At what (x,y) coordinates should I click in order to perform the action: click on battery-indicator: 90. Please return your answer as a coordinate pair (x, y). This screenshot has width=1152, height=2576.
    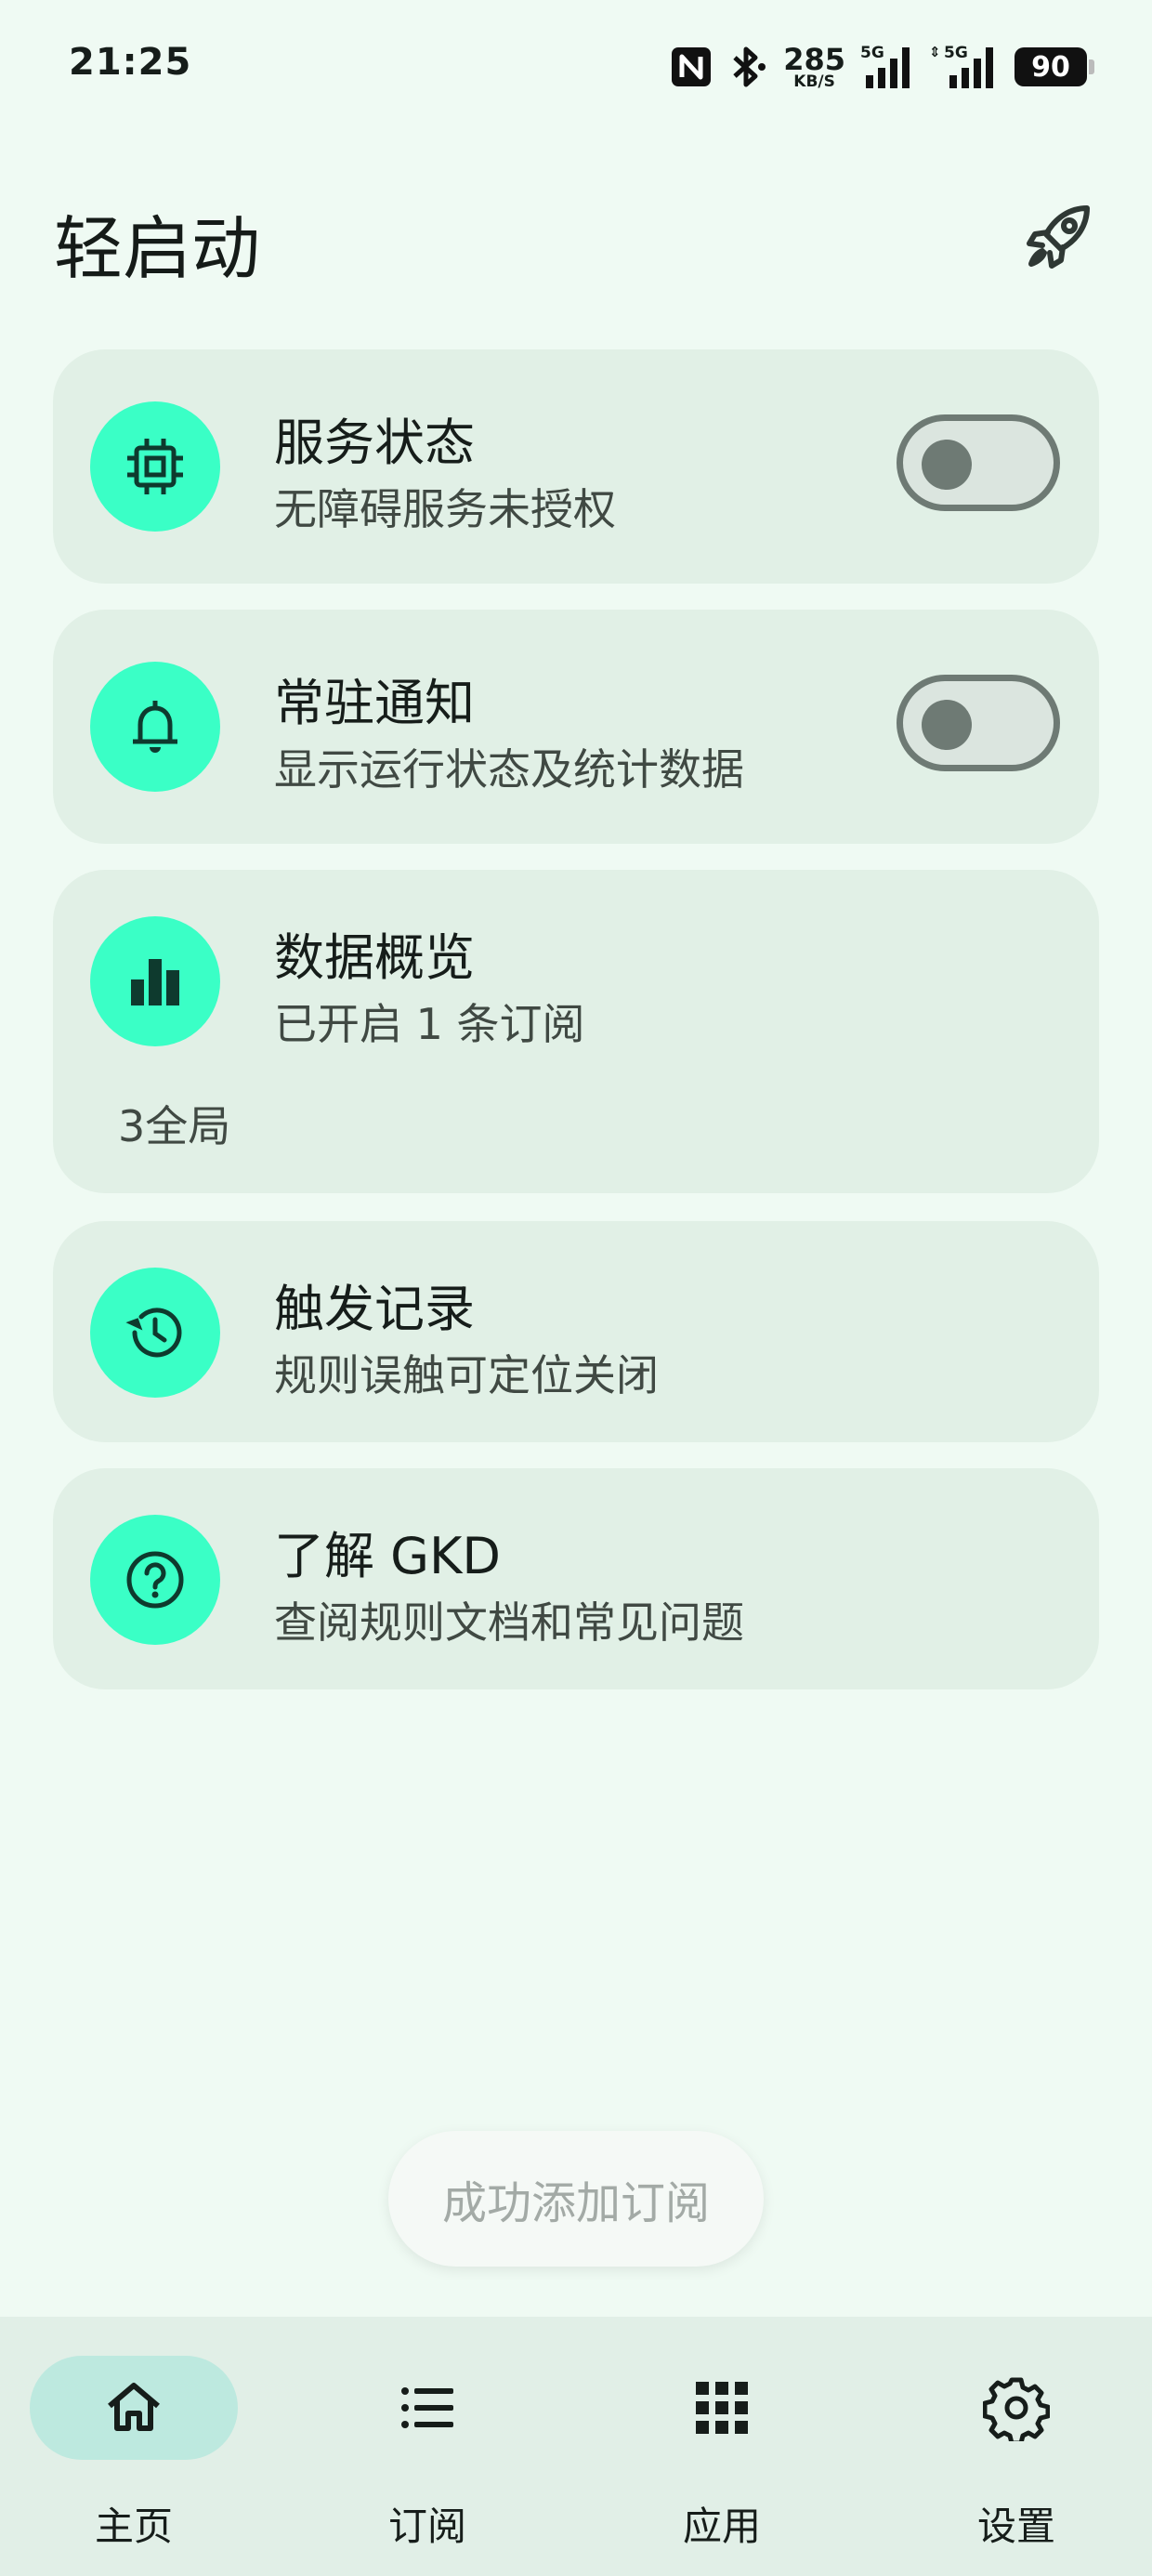
    Looking at the image, I should click on (1054, 66).